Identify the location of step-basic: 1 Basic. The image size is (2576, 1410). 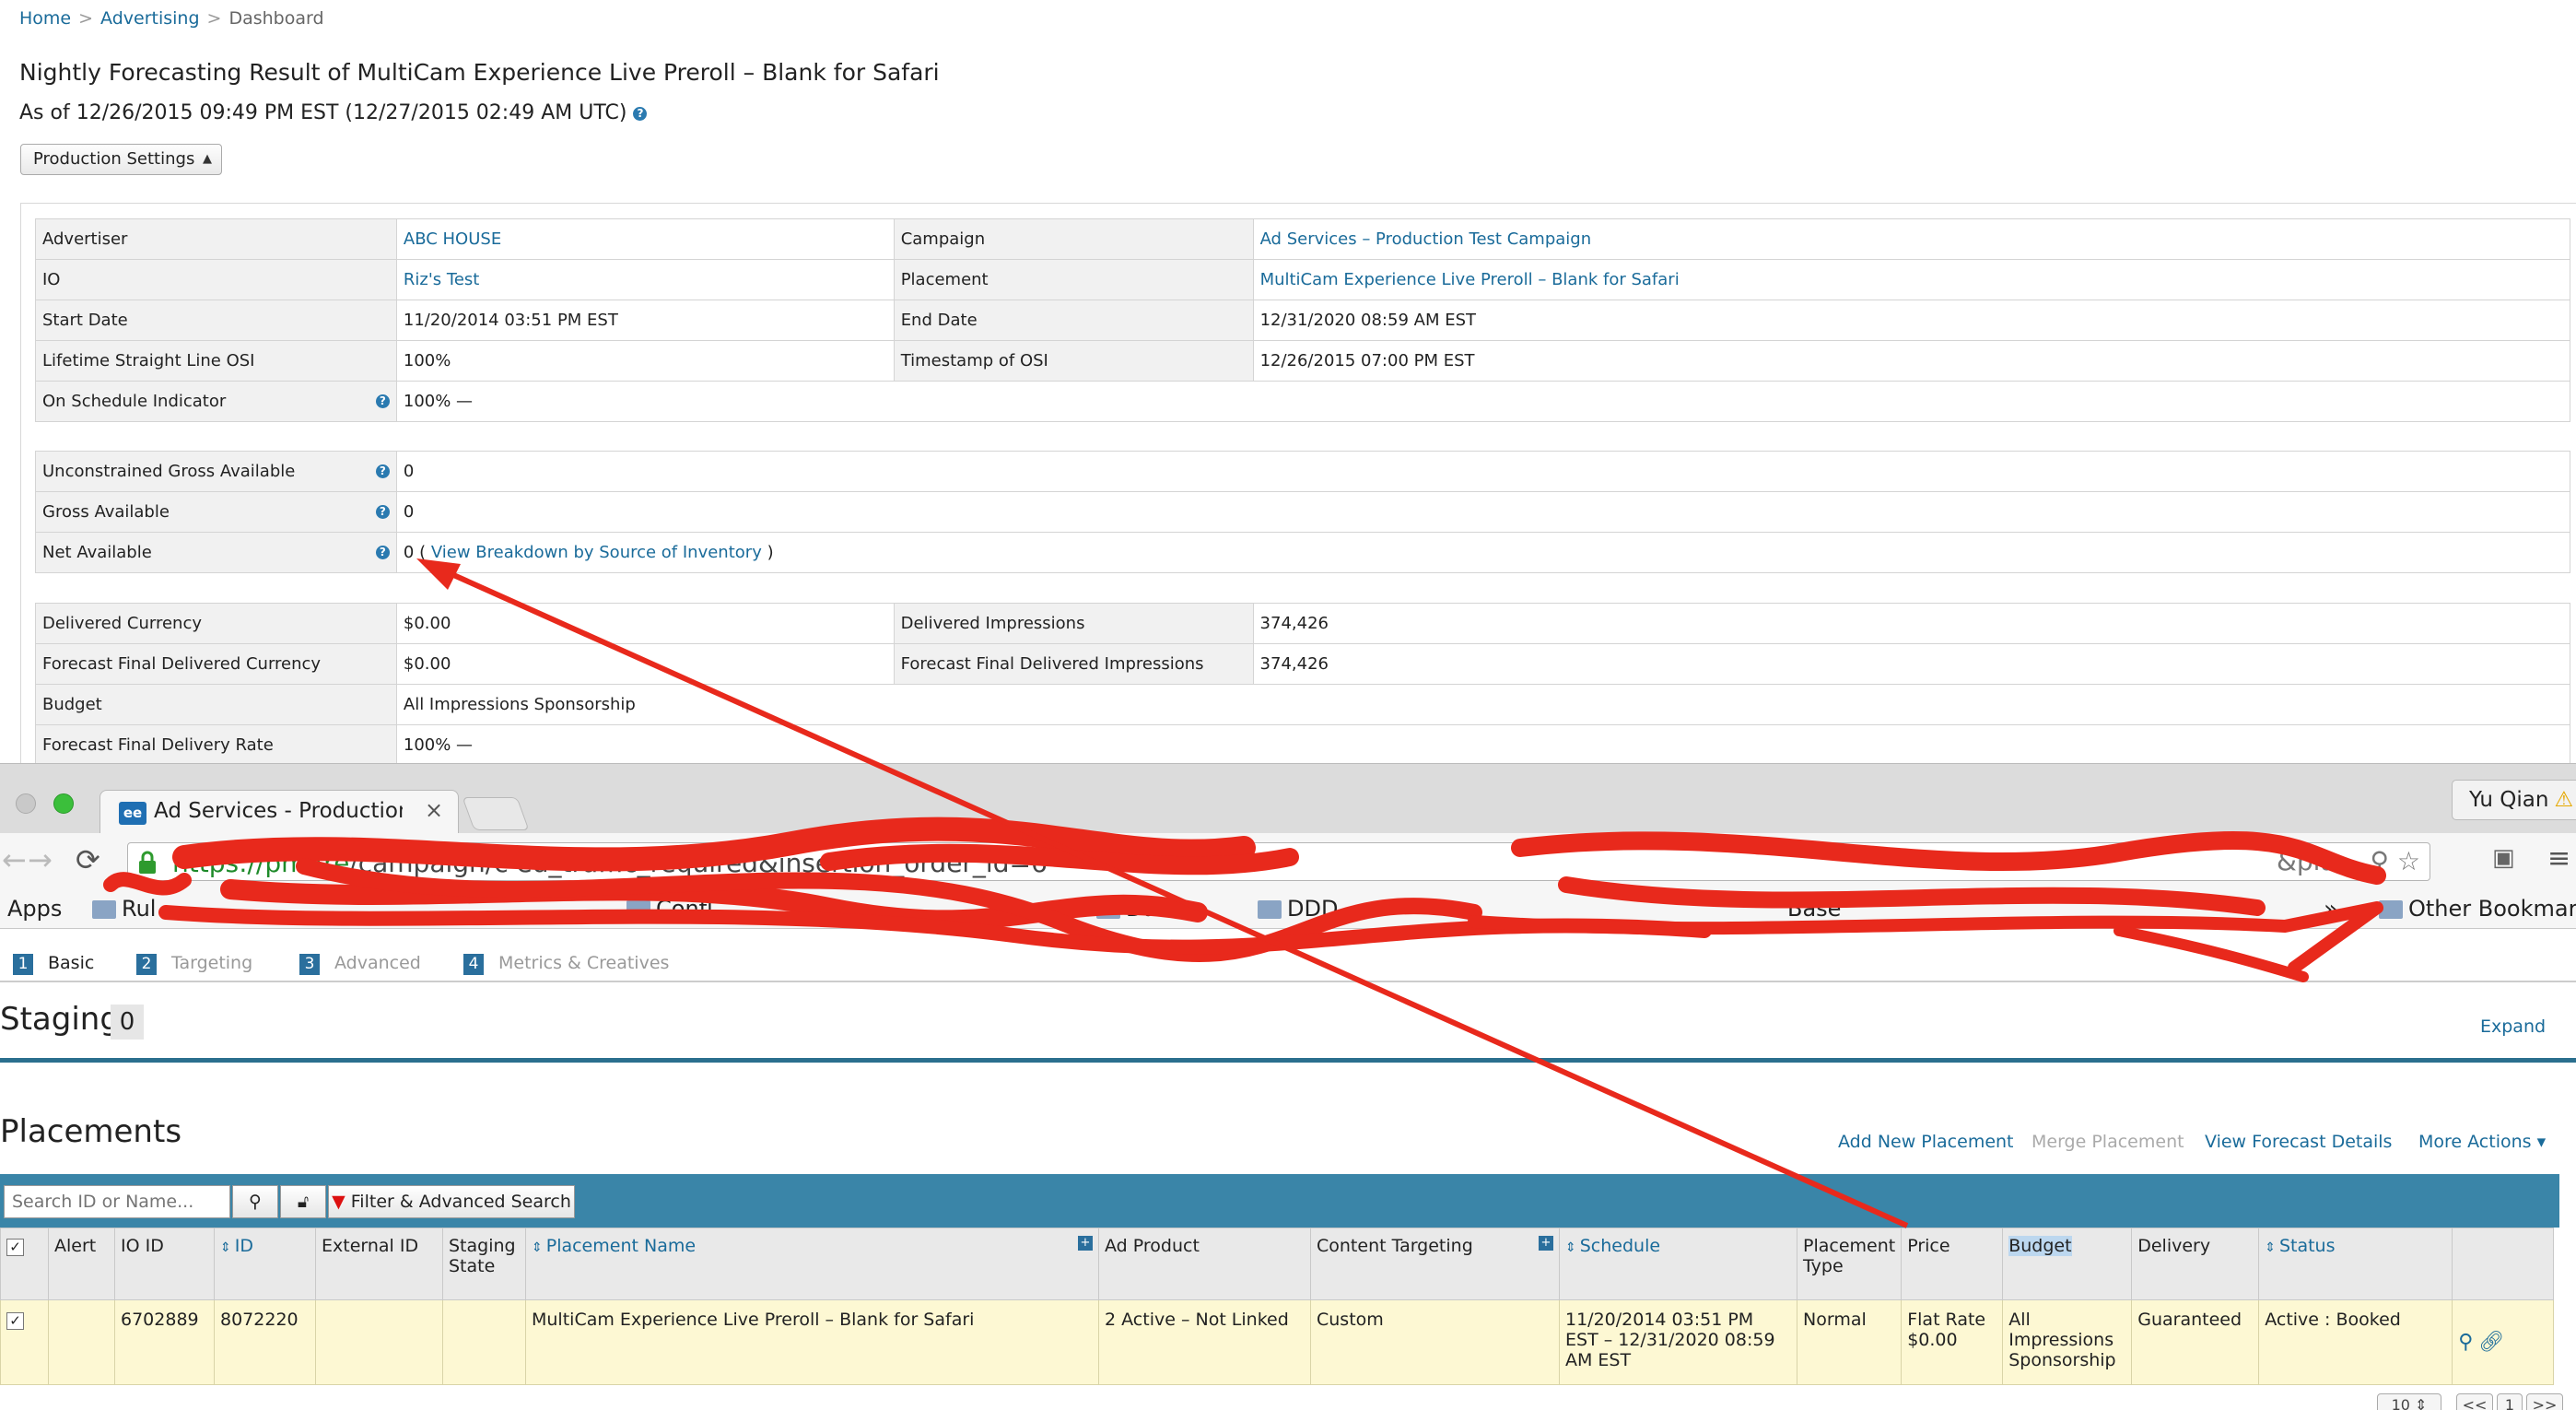
(53, 964).